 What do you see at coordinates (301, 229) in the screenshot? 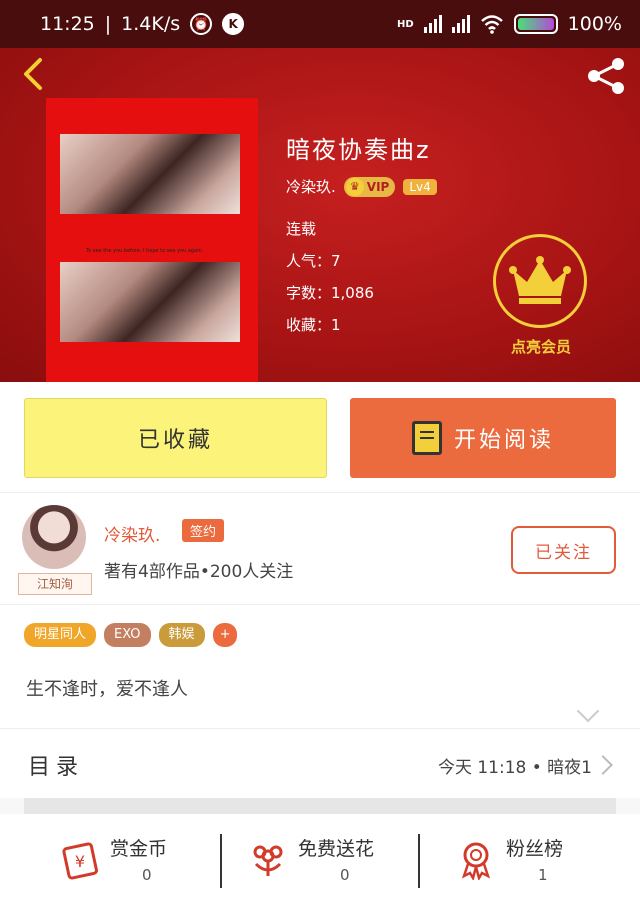
I see `serial-status: 连载` at bounding box center [301, 229].